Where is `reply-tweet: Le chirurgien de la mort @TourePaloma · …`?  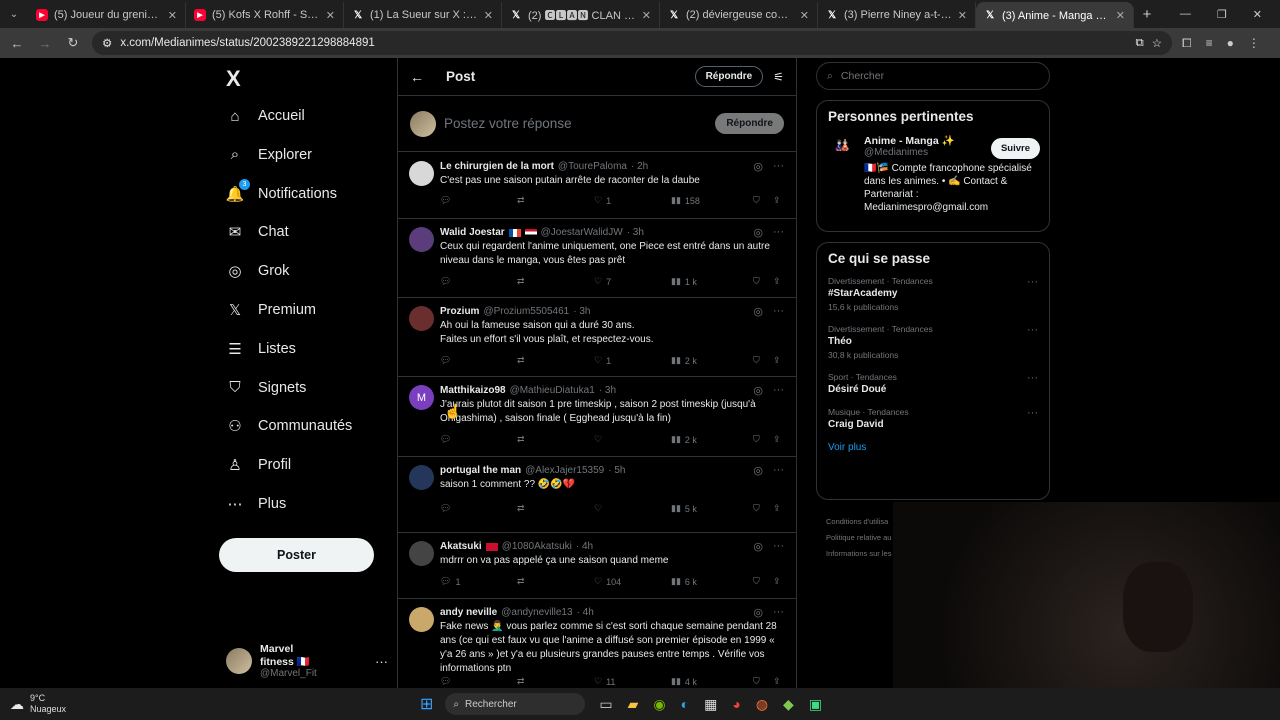 reply-tweet: Le chirurgien de la mort @TourePaloma · … is located at coordinates (597, 186).